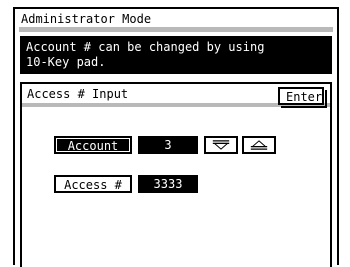 The width and height of the screenshot is (350, 267). Describe the element at coordinates (78, 94) in the screenshot. I see `section-title: Access # Input` at that location.